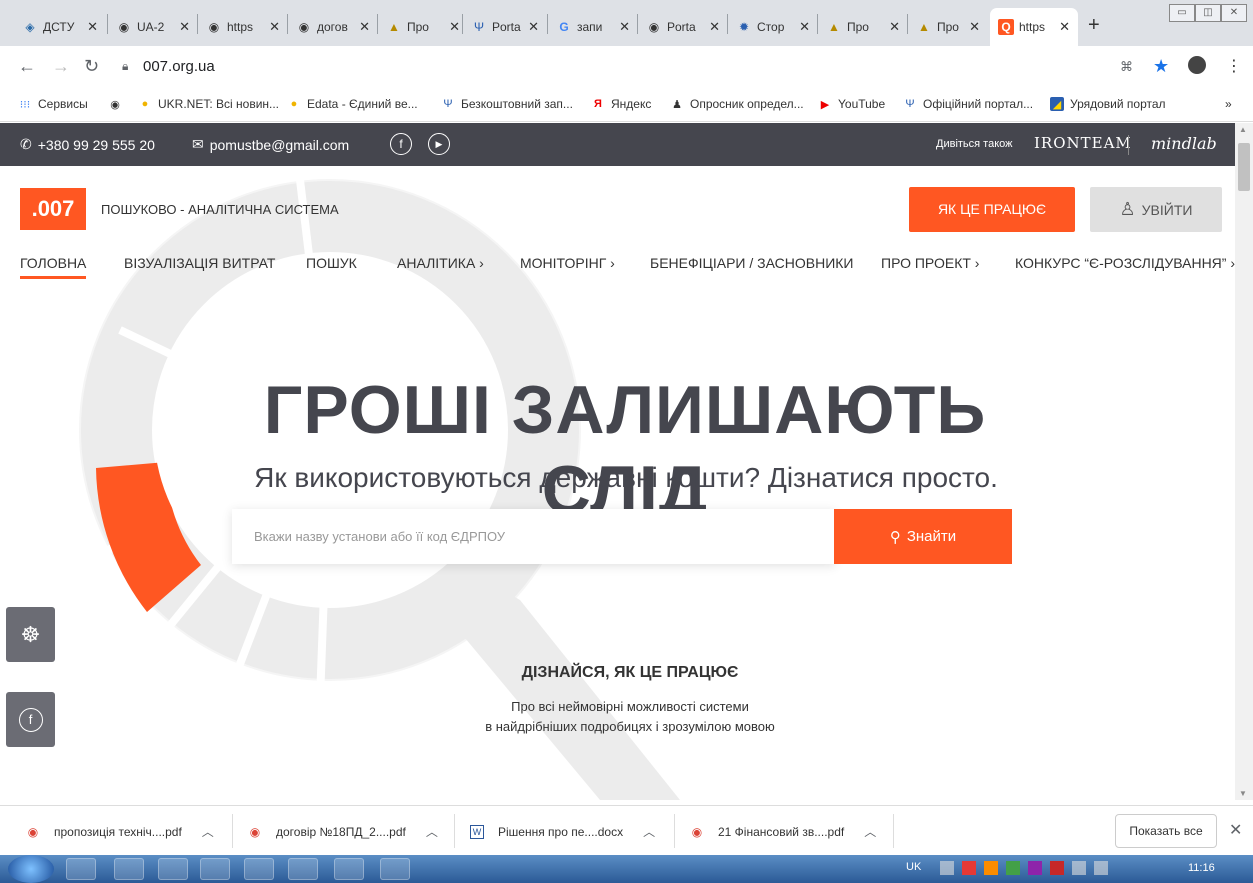  I want to click on menu-dots-icon: ⋮, so click(1234, 66).